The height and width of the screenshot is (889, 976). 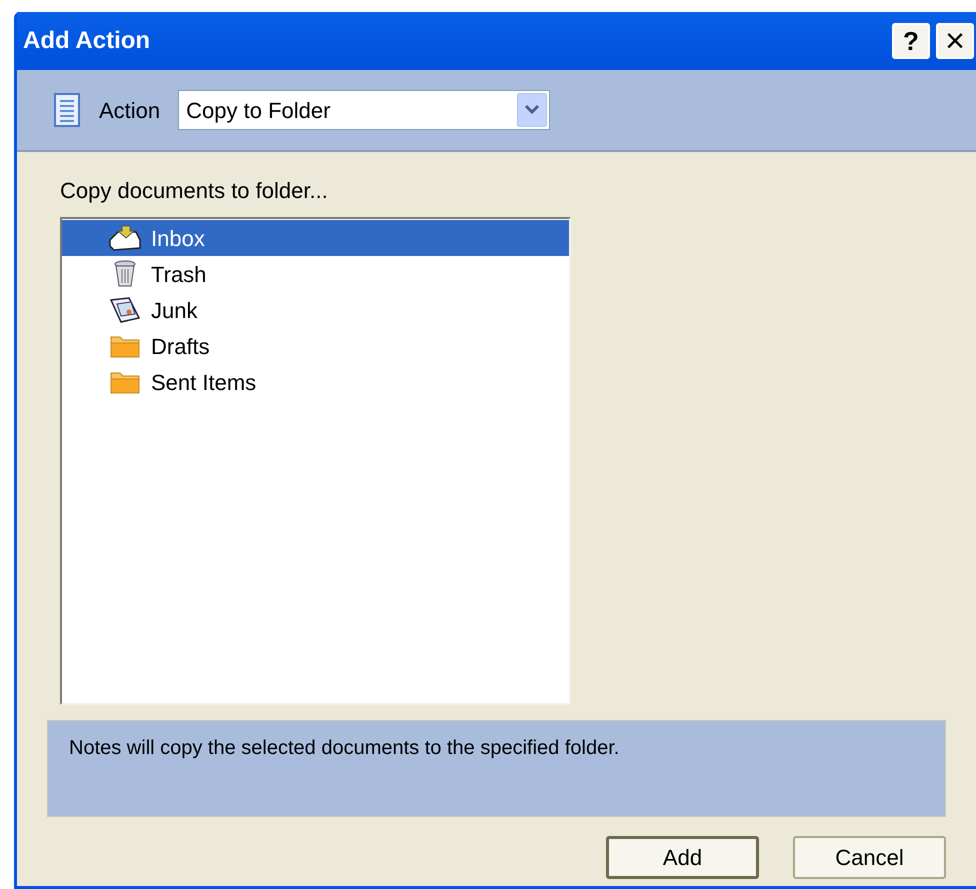 What do you see at coordinates (178, 238) in the screenshot?
I see `folder-name: Inbox` at bounding box center [178, 238].